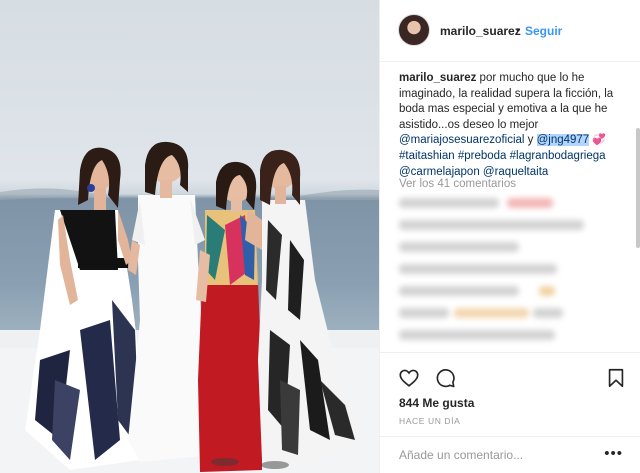  I want to click on add-comment-input, so click(499, 455).